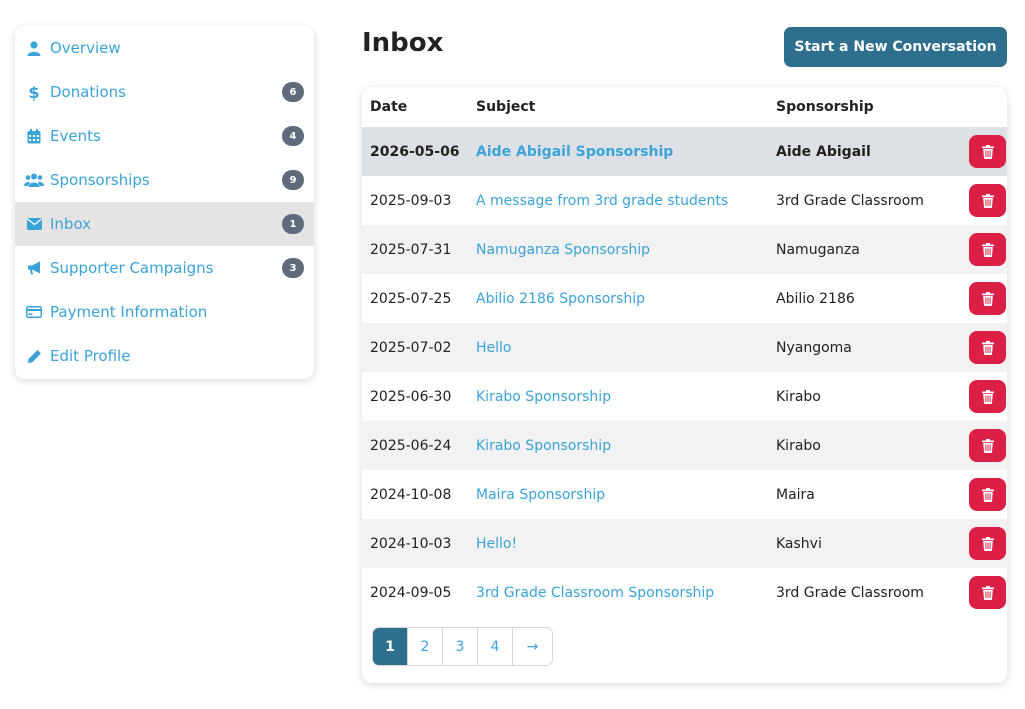  What do you see at coordinates (795, 494) in the screenshot?
I see `cell-sponsorship: Maira` at bounding box center [795, 494].